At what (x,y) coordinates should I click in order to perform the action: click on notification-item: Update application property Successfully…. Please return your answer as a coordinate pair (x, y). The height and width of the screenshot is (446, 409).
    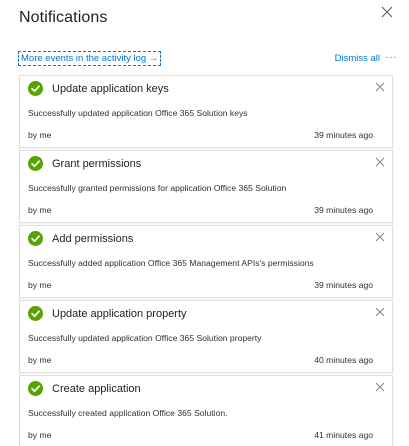
    Looking at the image, I should click on (206, 336).